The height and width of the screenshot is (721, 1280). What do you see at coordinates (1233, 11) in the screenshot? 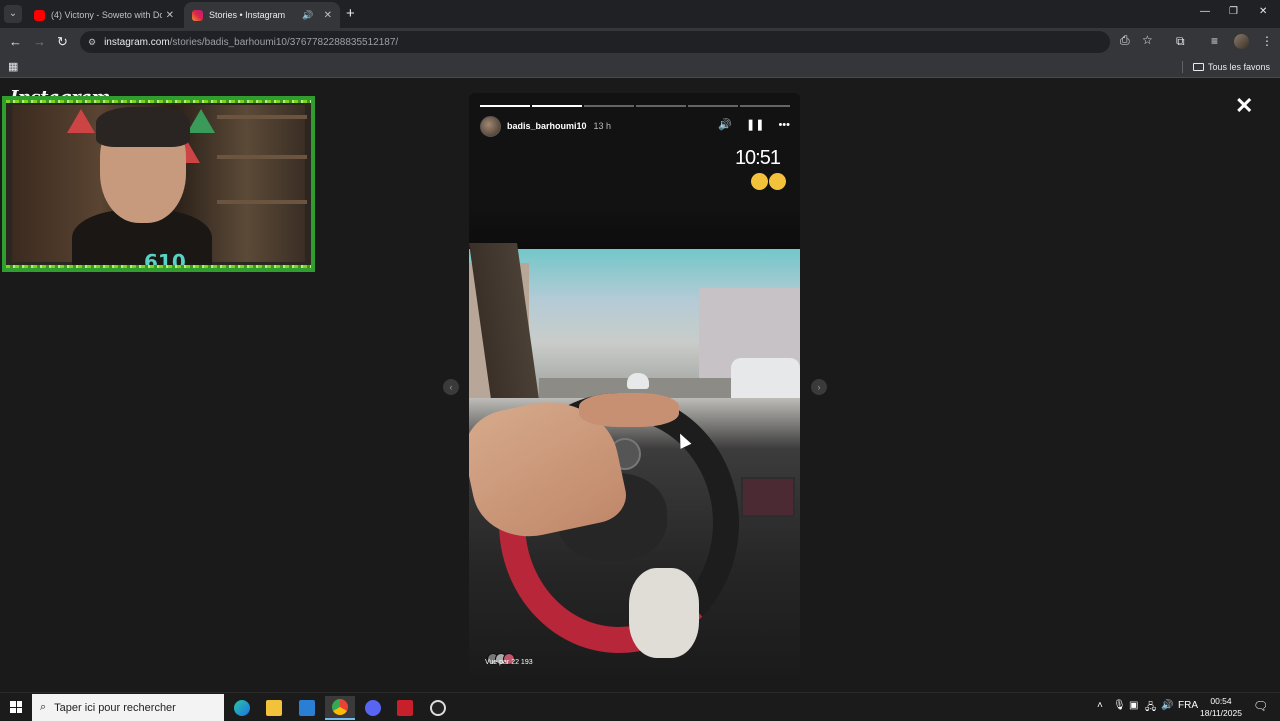
I see `restore-icon: ❐` at bounding box center [1233, 11].